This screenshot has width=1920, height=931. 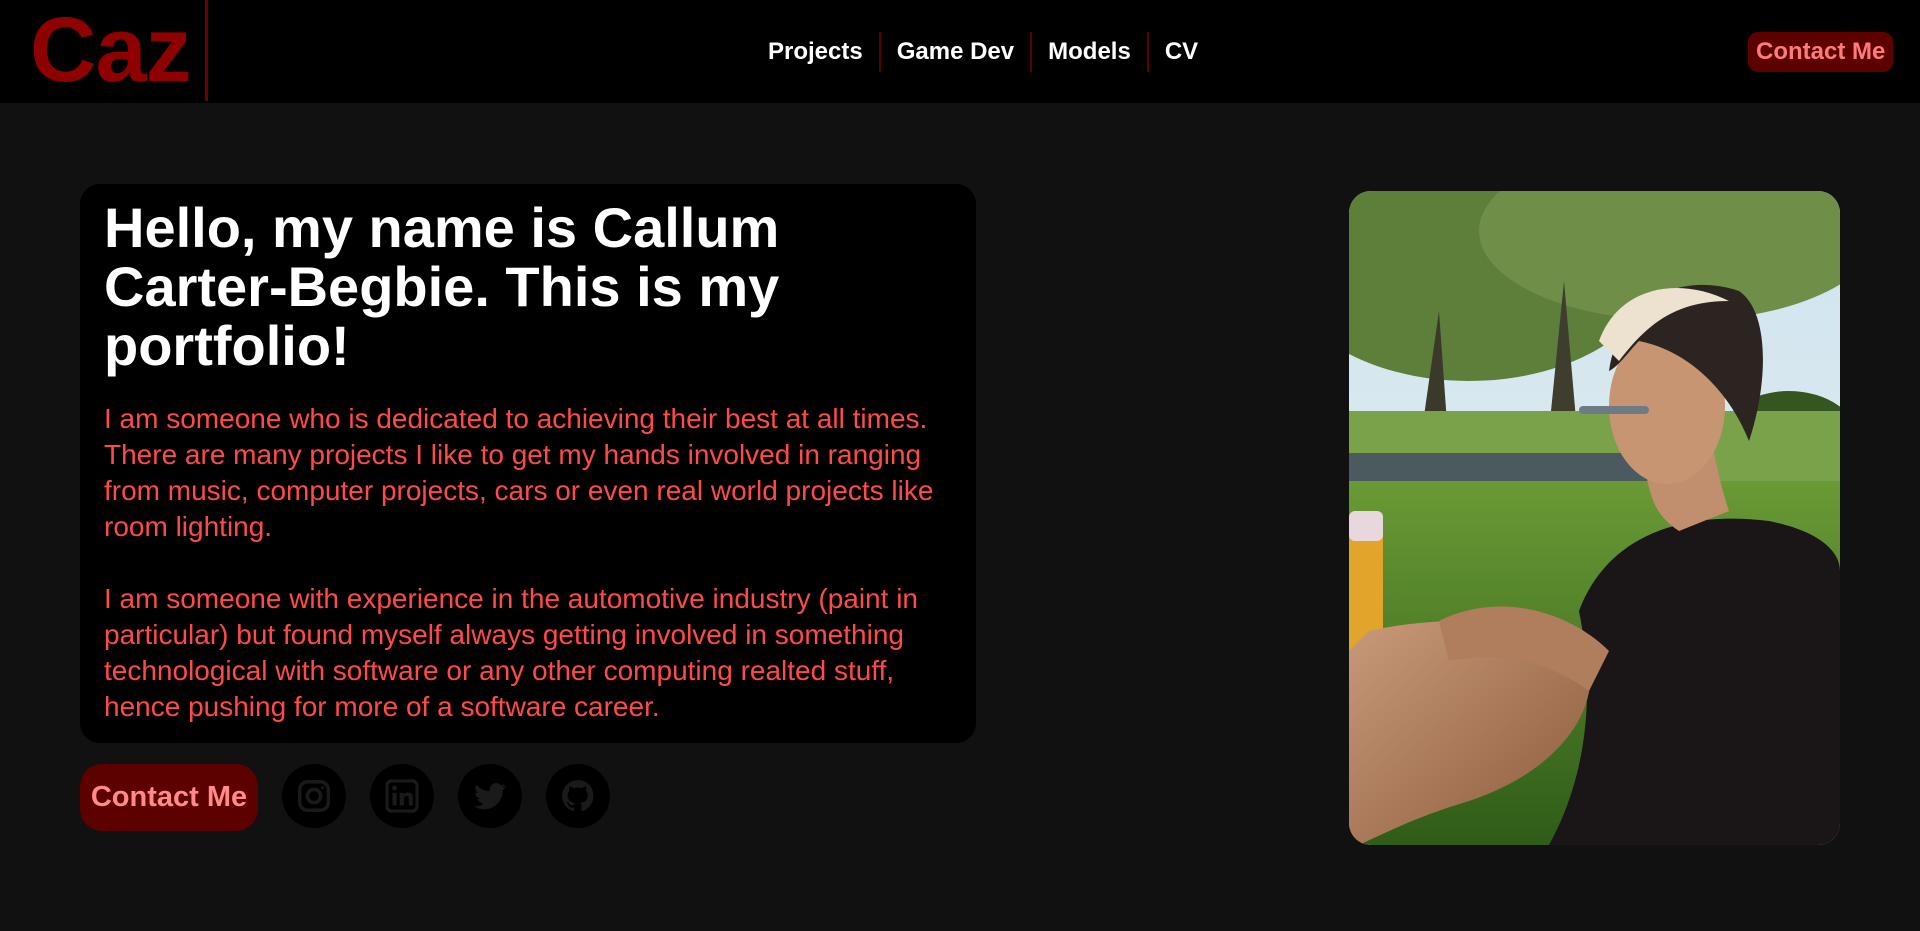 I want to click on github-icon, so click(x=578, y=796).